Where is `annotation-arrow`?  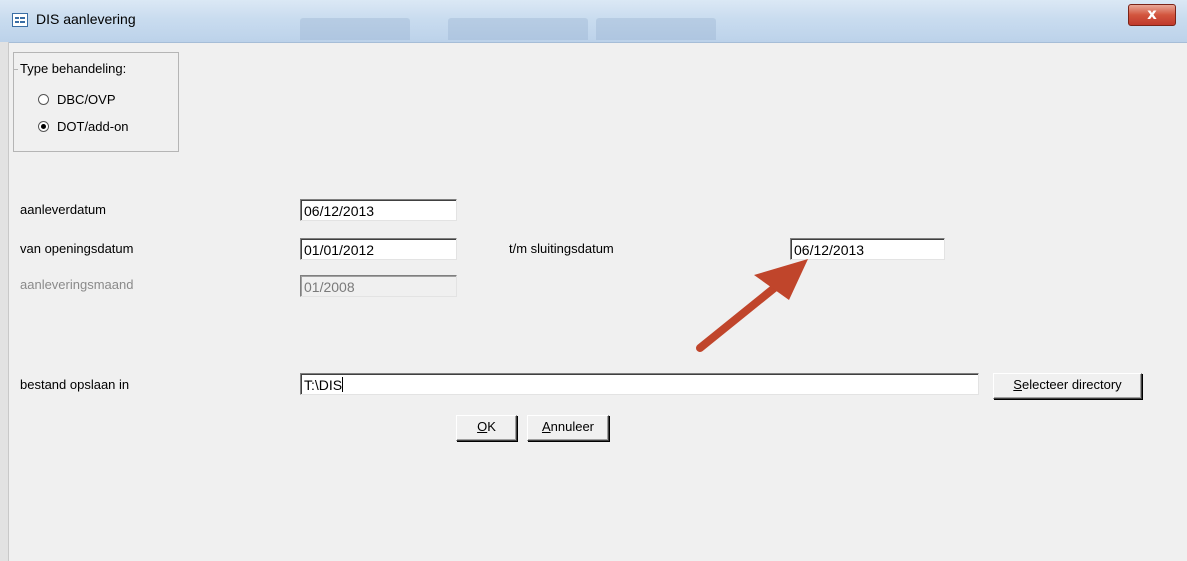 annotation-arrow is located at coordinates (752, 305).